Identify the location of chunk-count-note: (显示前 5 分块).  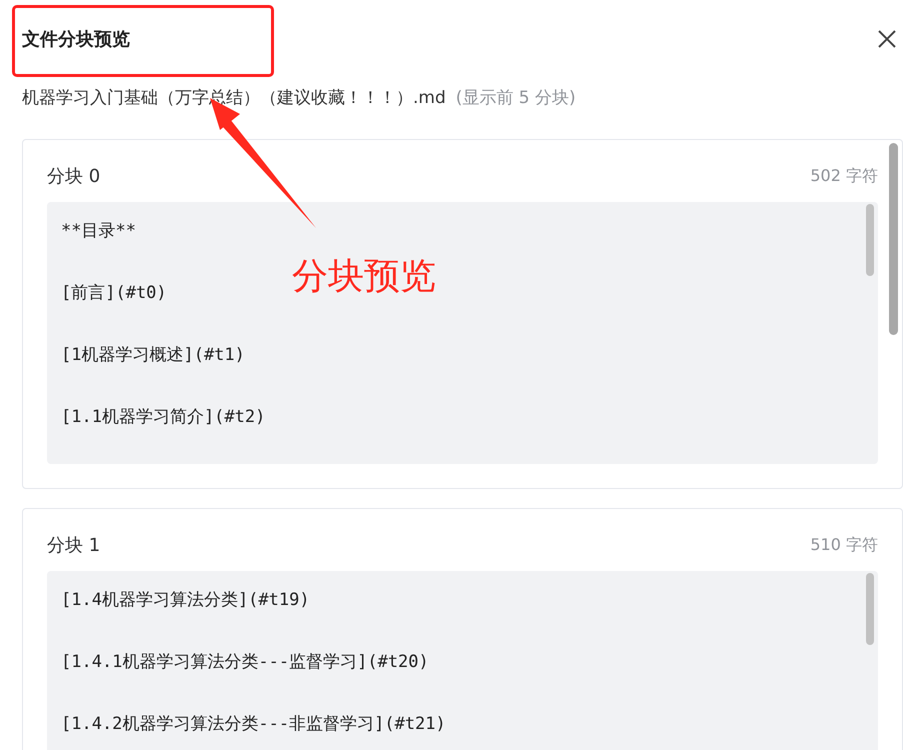
(516, 98).